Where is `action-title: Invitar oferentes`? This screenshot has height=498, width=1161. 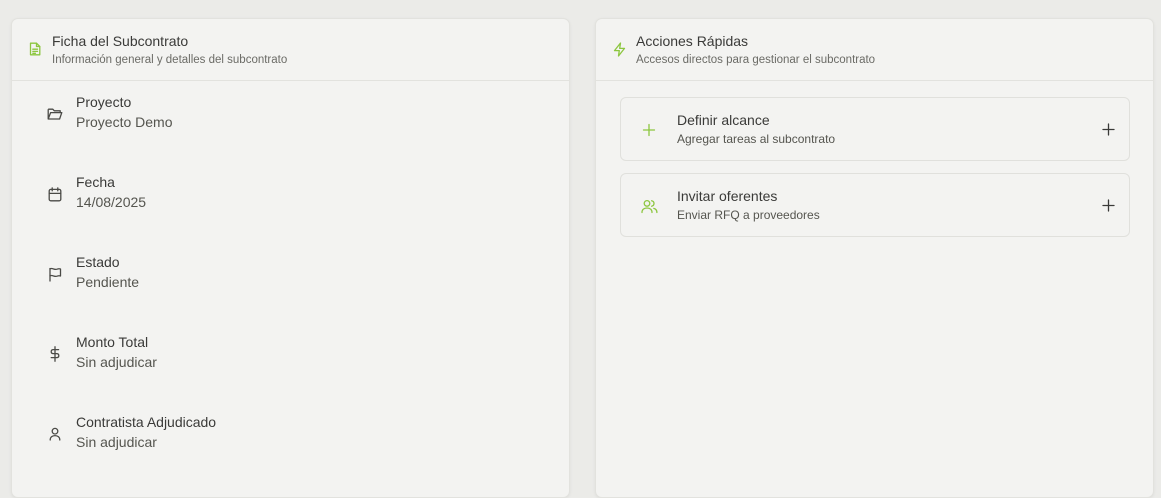
action-title: Invitar oferentes is located at coordinates (727, 196).